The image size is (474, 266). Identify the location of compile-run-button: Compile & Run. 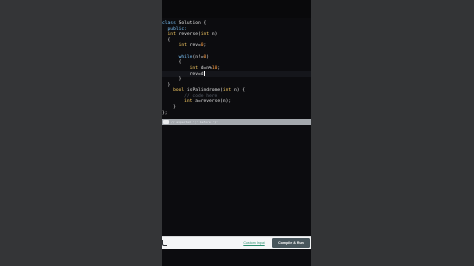
(291, 243).